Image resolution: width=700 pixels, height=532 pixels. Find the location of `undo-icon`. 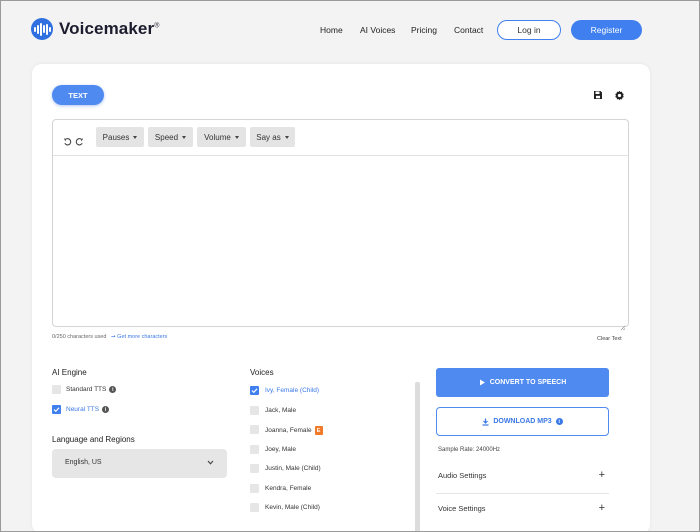

undo-icon is located at coordinates (68, 139).